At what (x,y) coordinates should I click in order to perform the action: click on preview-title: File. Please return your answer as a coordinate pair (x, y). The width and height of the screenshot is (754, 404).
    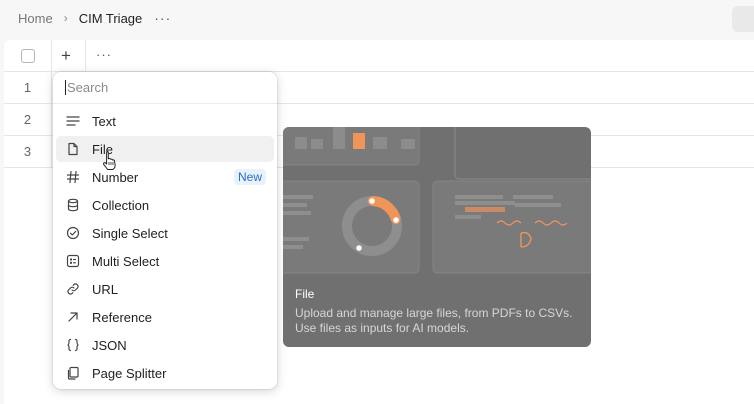
    Looking at the image, I should click on (305, 294).